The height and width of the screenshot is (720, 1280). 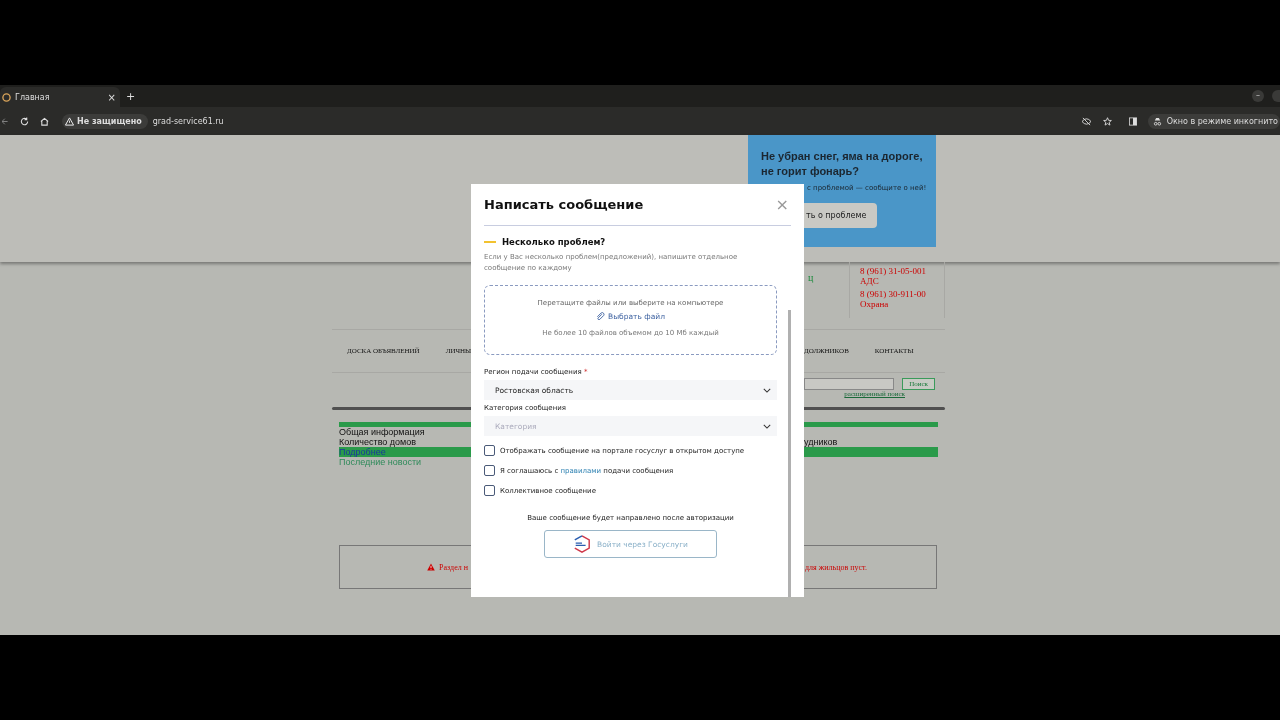 I want to click on phone-label: Охрана, so click(x=875, y=304).